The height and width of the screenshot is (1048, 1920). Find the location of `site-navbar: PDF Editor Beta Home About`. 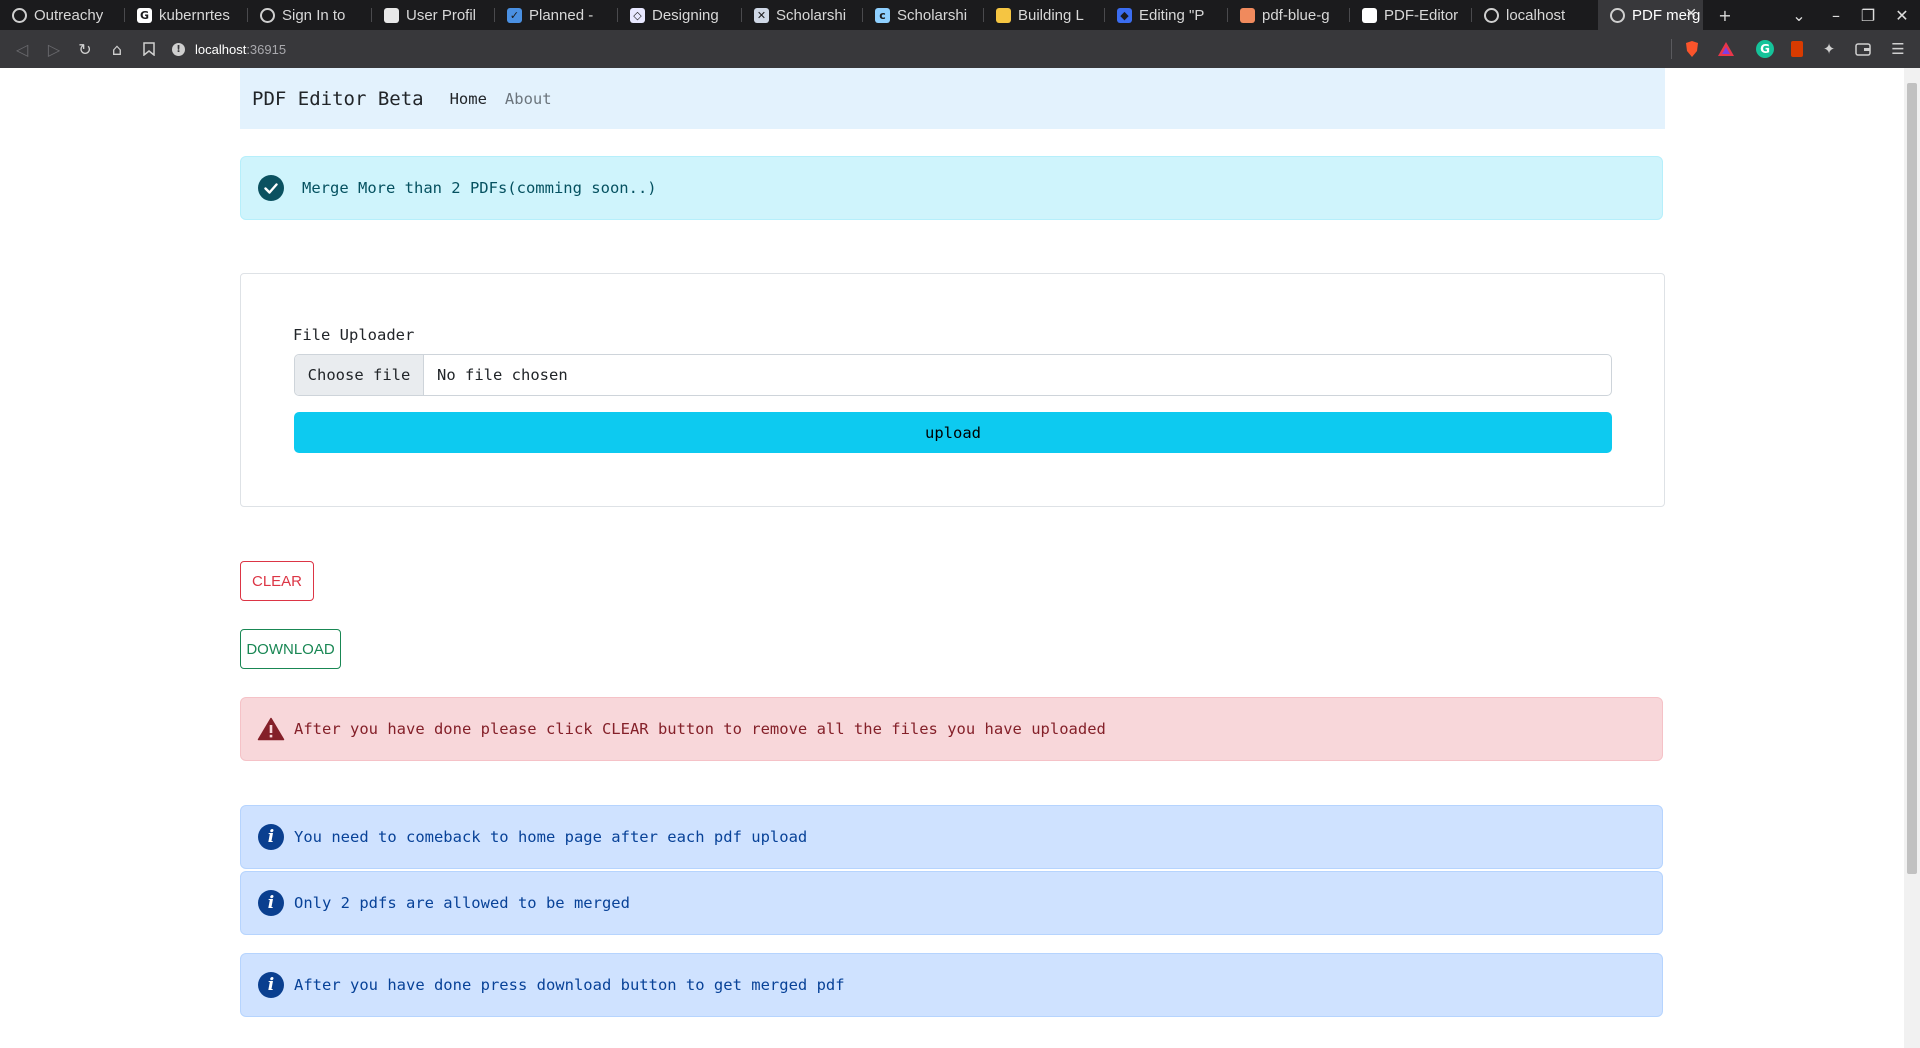

site-navbar: PDF Editor Beta Home About is located at coordinates (952, 98).